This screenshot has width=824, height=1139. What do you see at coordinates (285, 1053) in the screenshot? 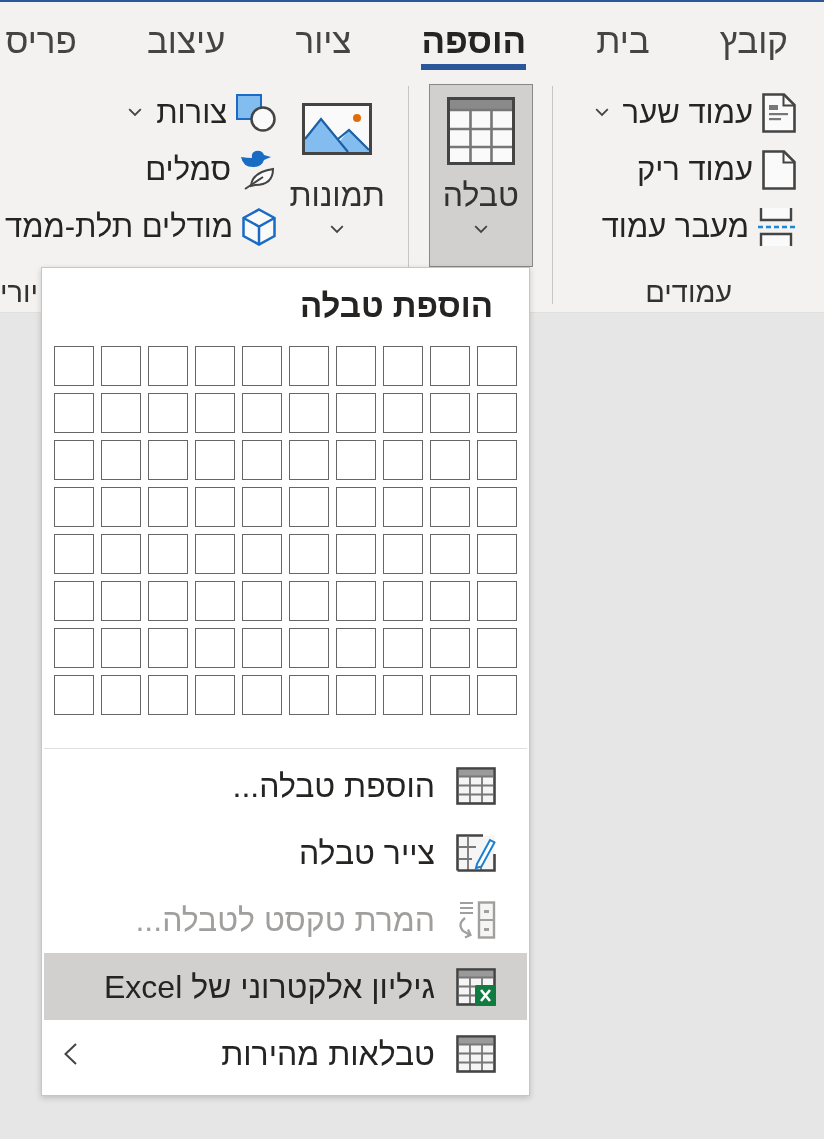
I see `menu-item: טבלאות מהירות` at bounding box center [285, 1053].